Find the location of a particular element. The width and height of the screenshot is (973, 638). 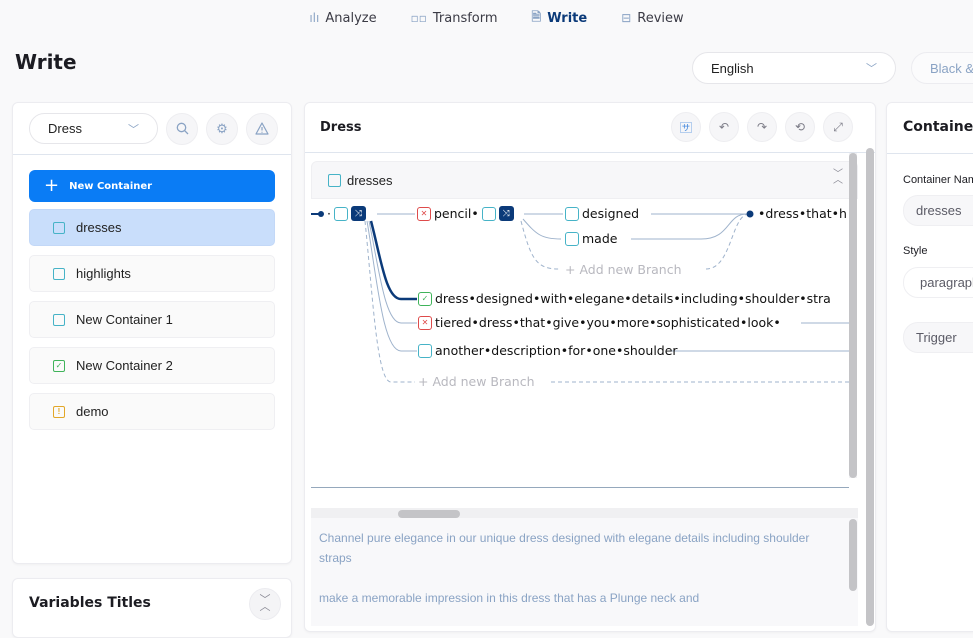

expand-button: ⤢ is located at coordinates (838, 127).